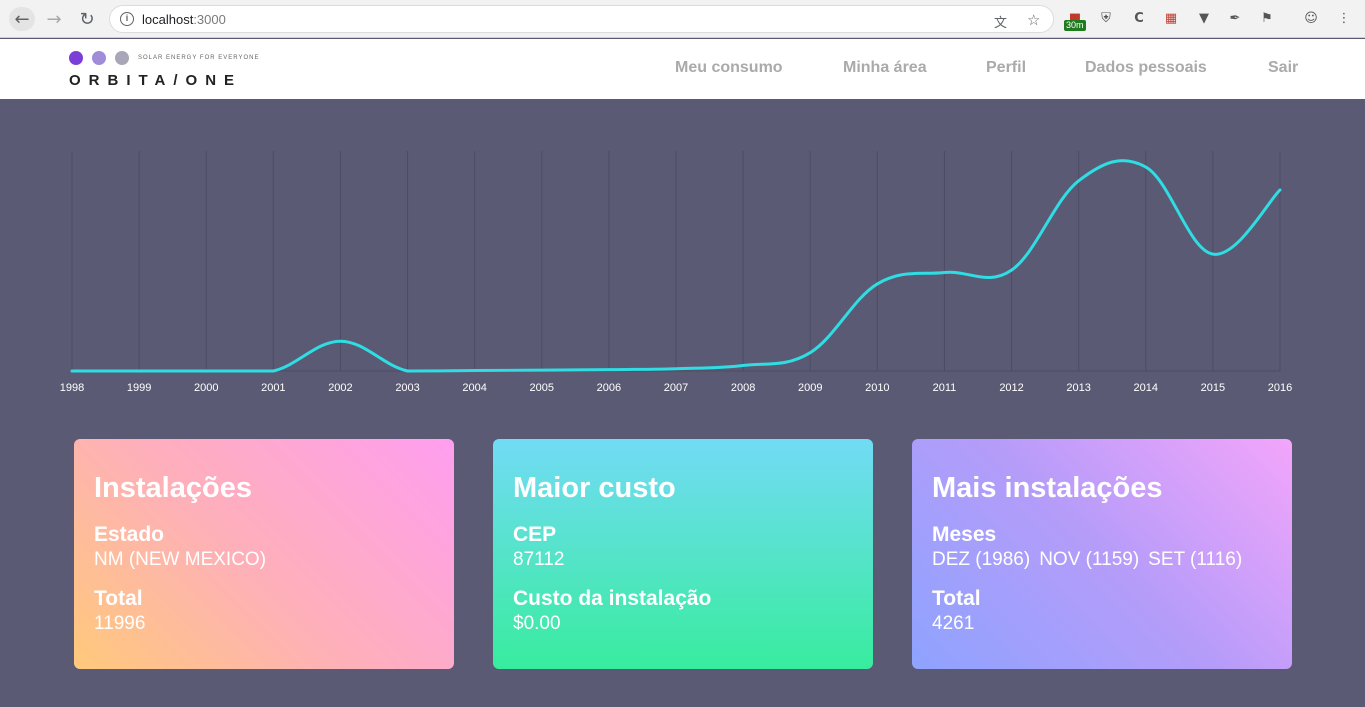  I want to click on card-value-total: 11996, so click(120, 623).